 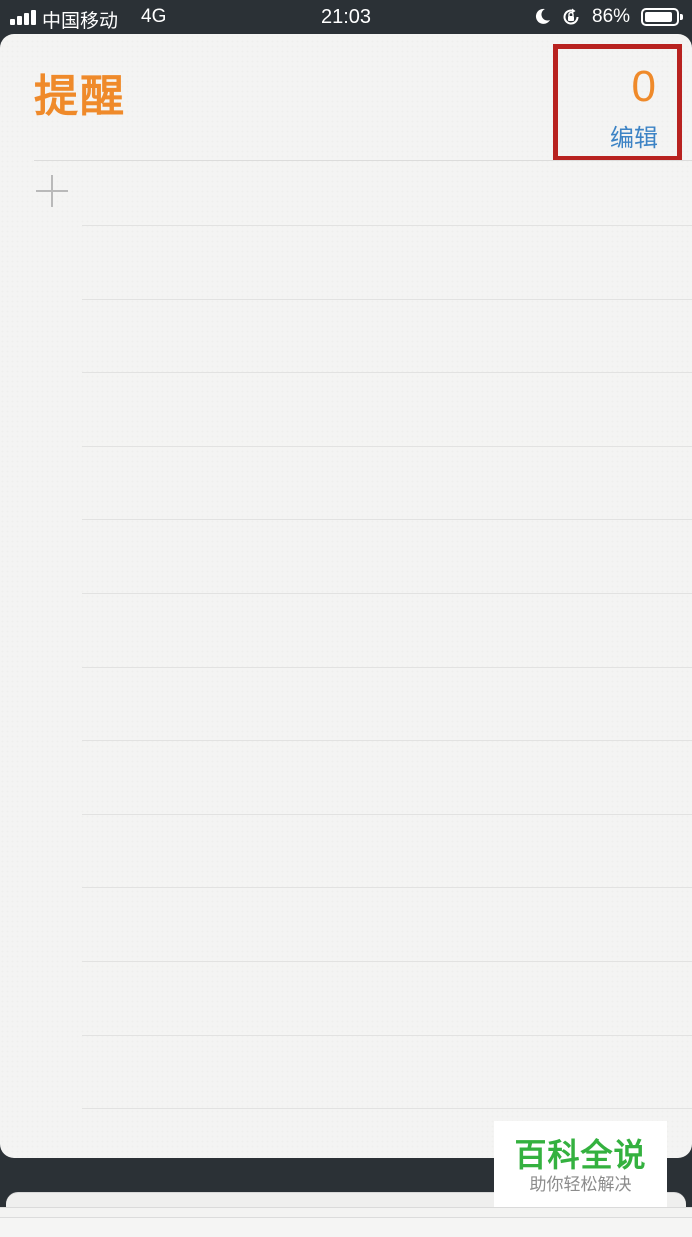 I want to click on highlight-annotation-box, so click(x=617, y=102).